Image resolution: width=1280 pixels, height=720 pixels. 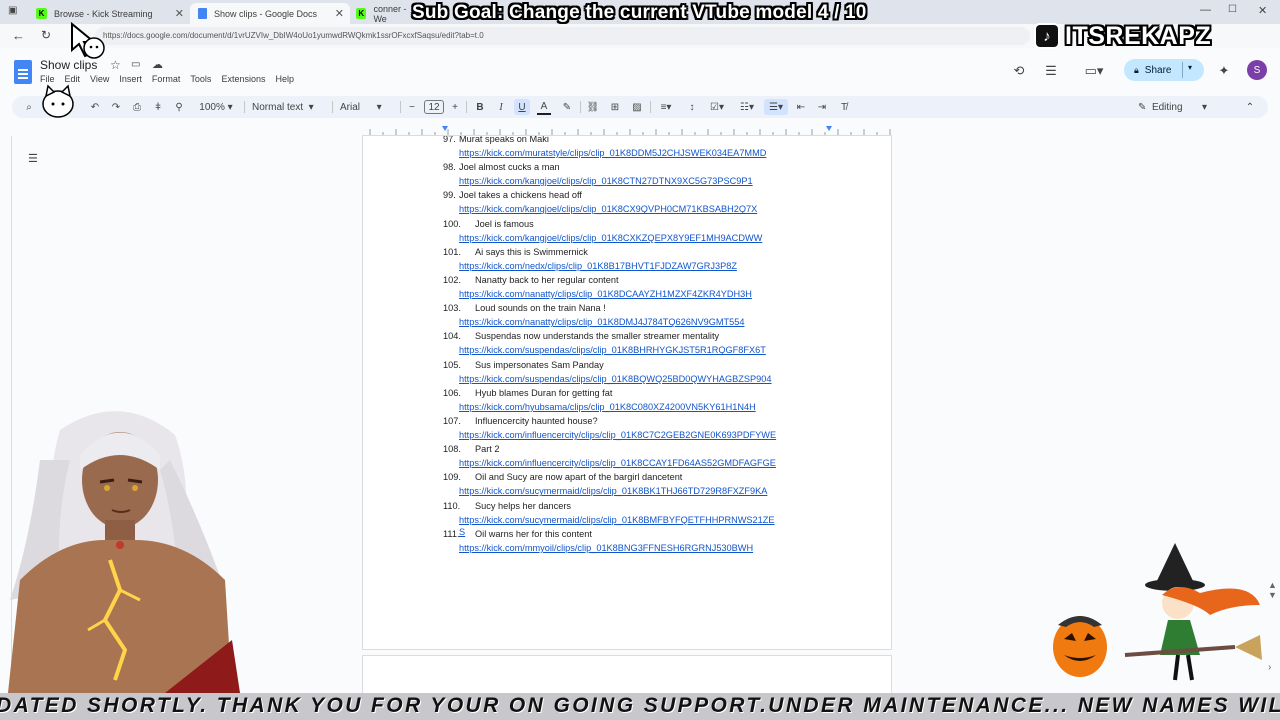 I want to click on meet-icon: ▭▾, so click(x=1094, y=71).